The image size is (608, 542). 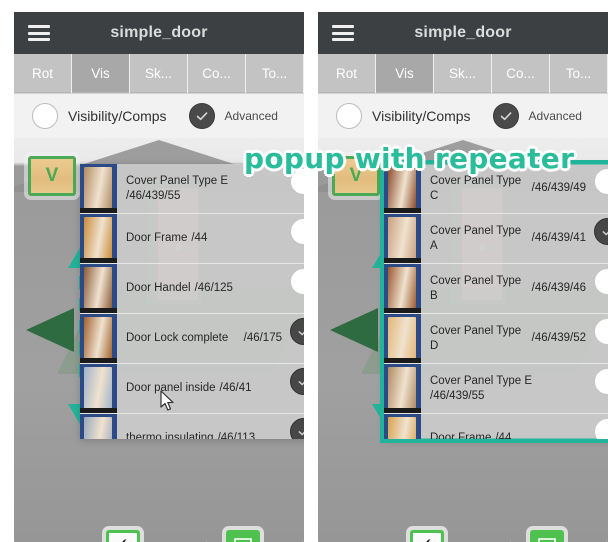 What do you see at coordinates (159, 32) in the screenshot?
I see `page-title: simple_door` at bounding box center [159, 32].